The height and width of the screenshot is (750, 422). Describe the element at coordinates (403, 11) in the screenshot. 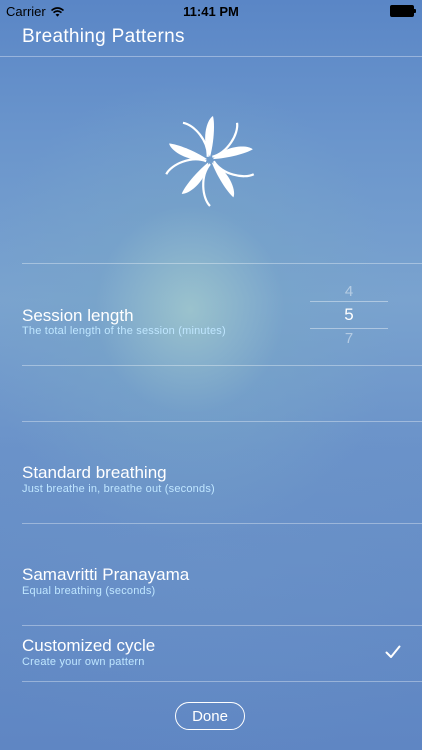

I see `battery-icon` at that location.